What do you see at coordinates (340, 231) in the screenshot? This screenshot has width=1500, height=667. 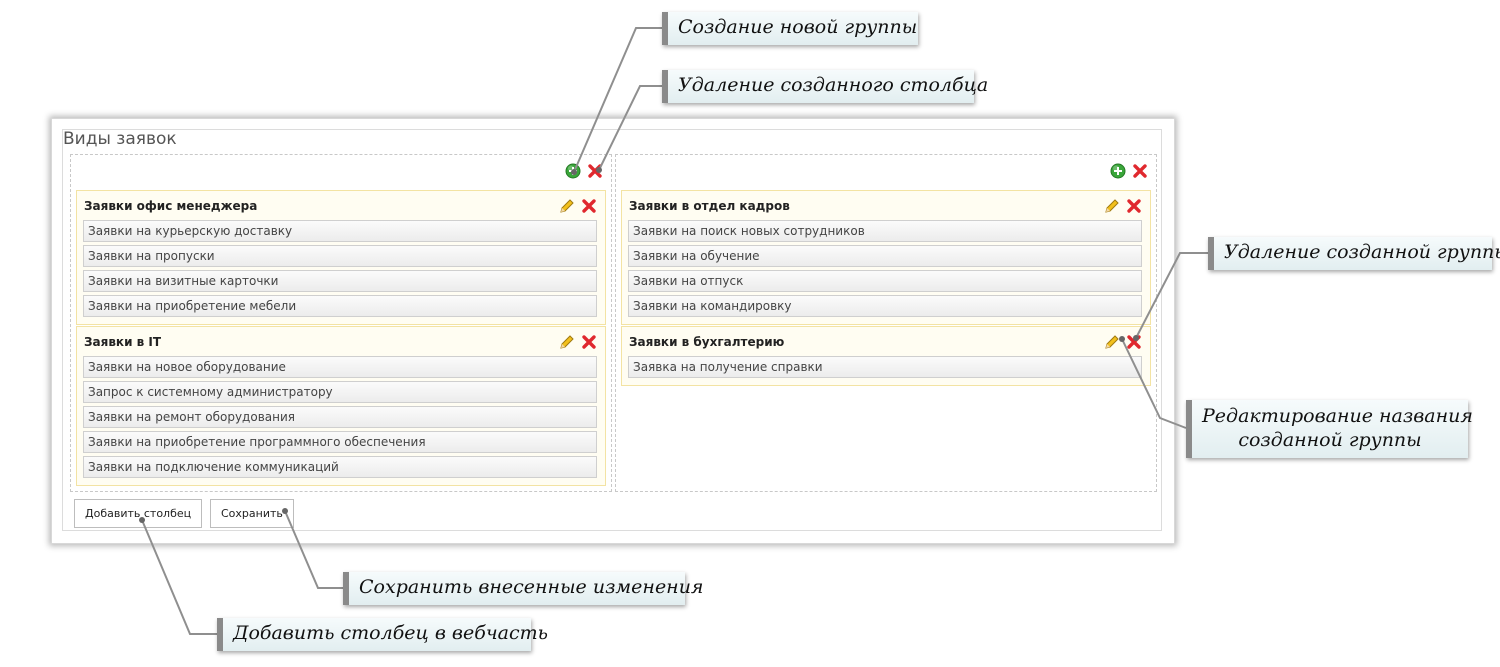 I see `list-item: Заявки на курьерскую доставку` at bounding box center [340, 231].